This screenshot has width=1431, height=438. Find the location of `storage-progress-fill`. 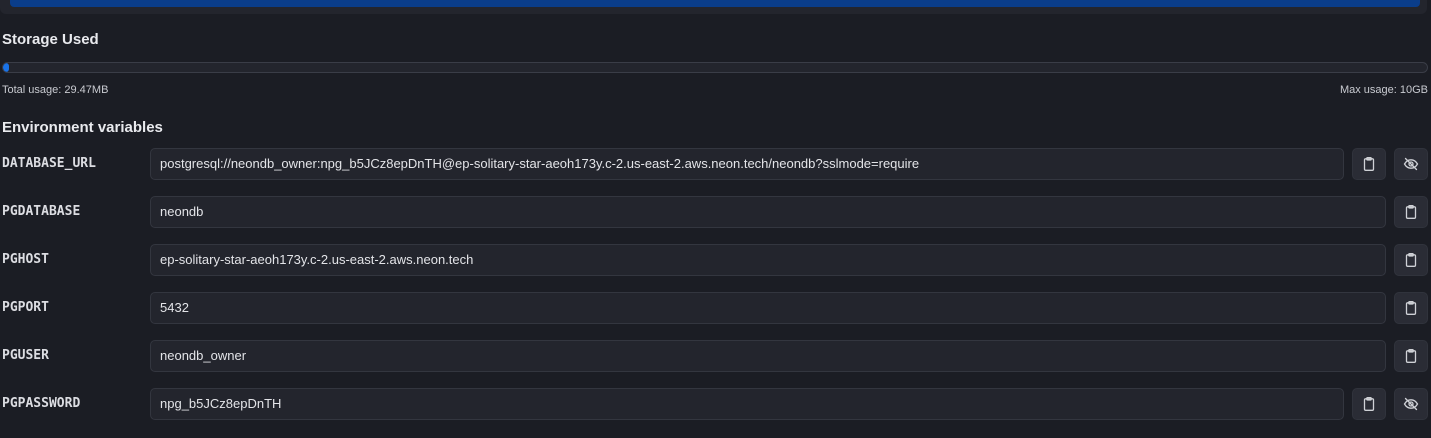

storage-progress-fill is located at coordinates (6, 67).